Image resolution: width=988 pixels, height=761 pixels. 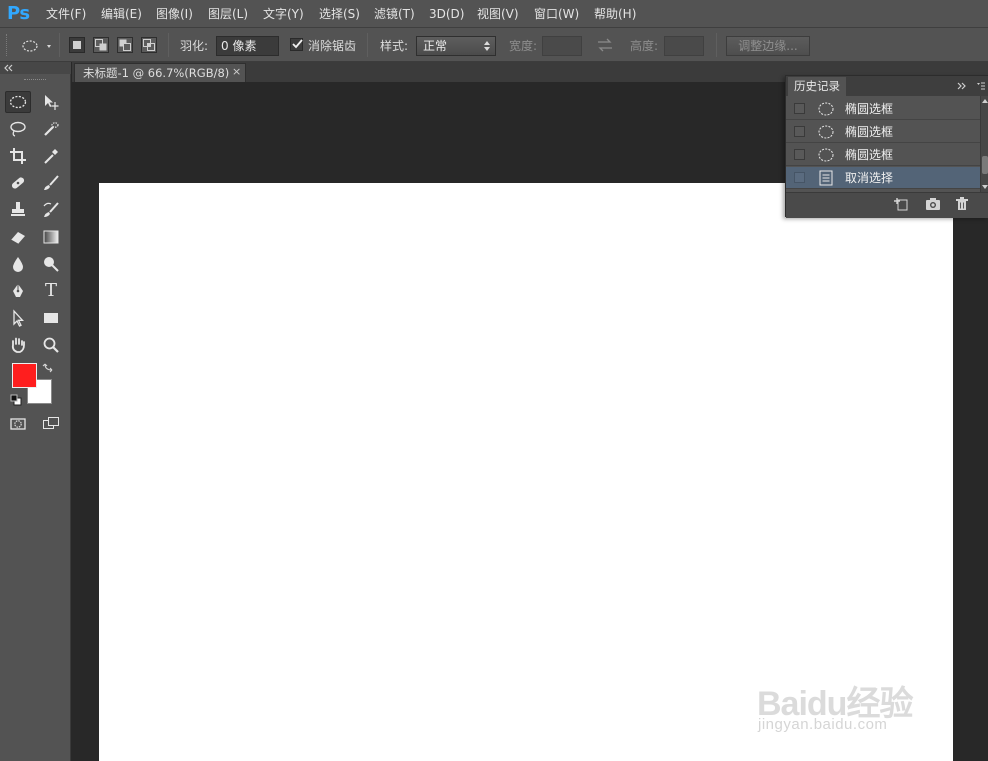 I want to click on clone-stamp-tool, so click(x=18, y=210).